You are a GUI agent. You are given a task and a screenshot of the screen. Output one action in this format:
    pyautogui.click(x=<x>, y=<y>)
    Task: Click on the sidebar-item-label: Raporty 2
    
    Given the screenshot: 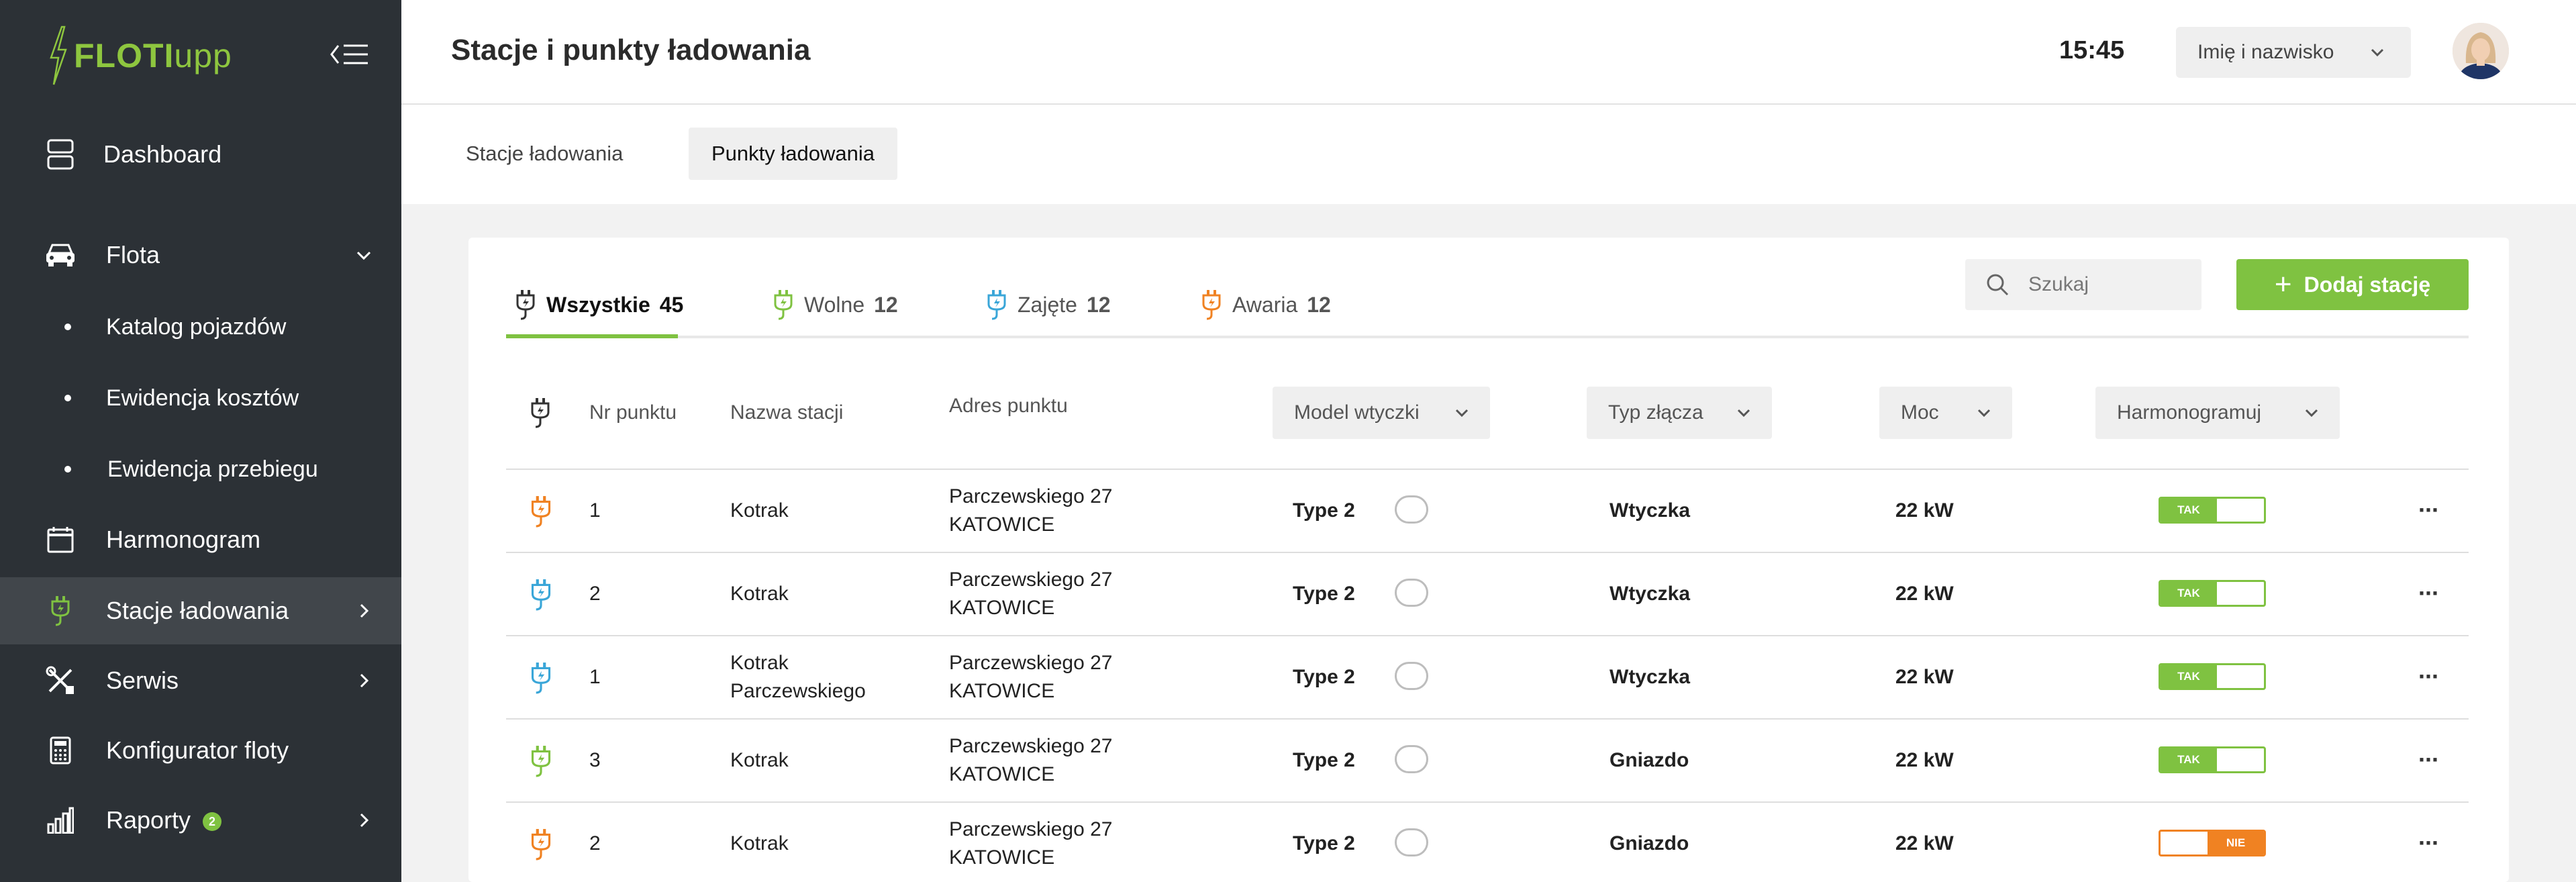 What is the action you would take?
    pyautogui.click(x=164, y=820)
    